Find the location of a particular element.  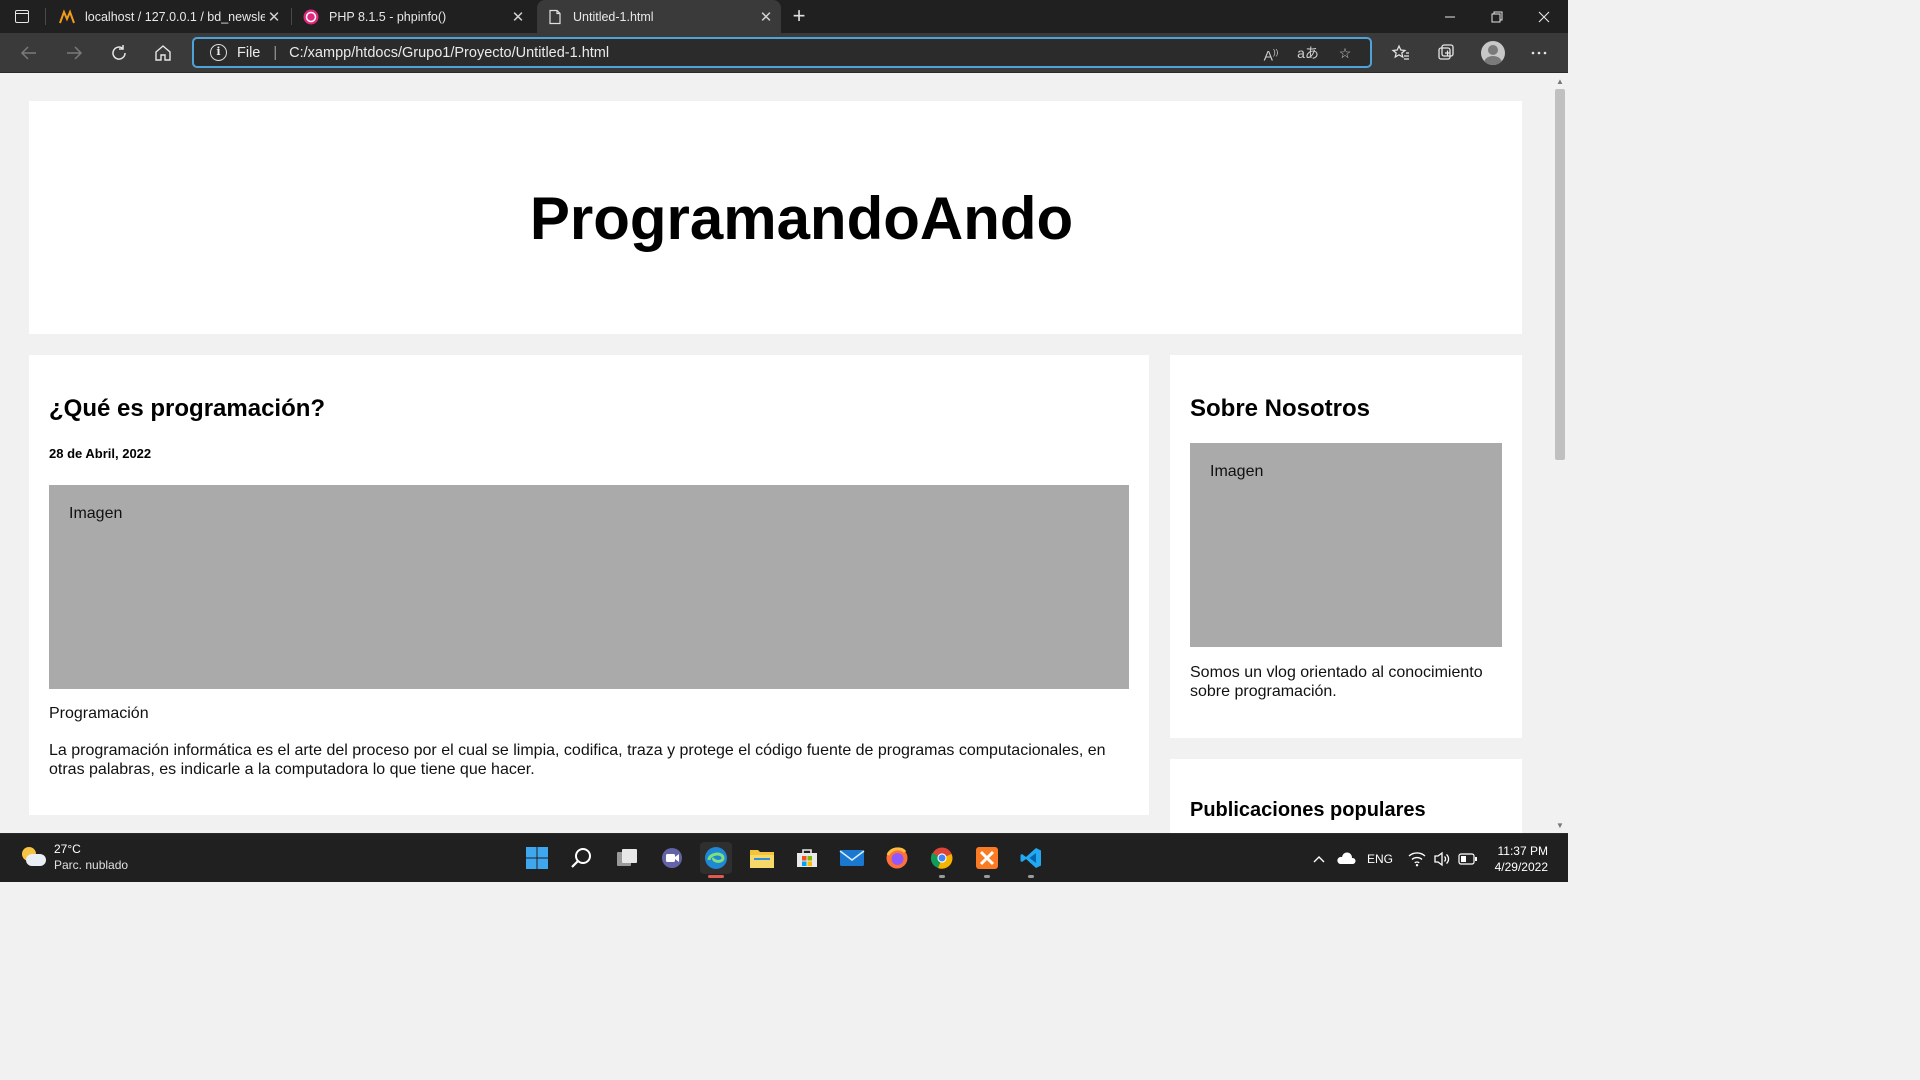

input-language: ENG is located at coordinates (1380, 858).